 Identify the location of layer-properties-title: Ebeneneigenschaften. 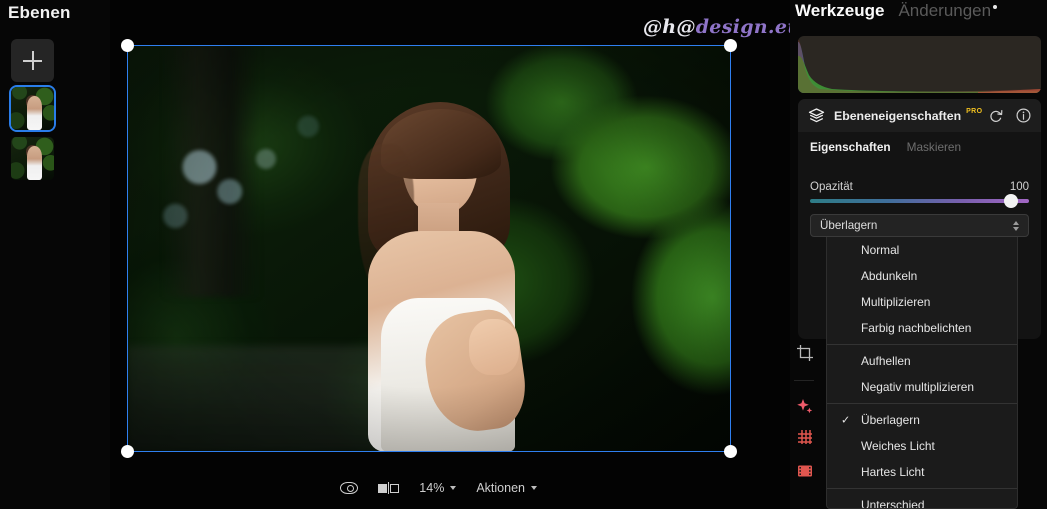
(898, 115).